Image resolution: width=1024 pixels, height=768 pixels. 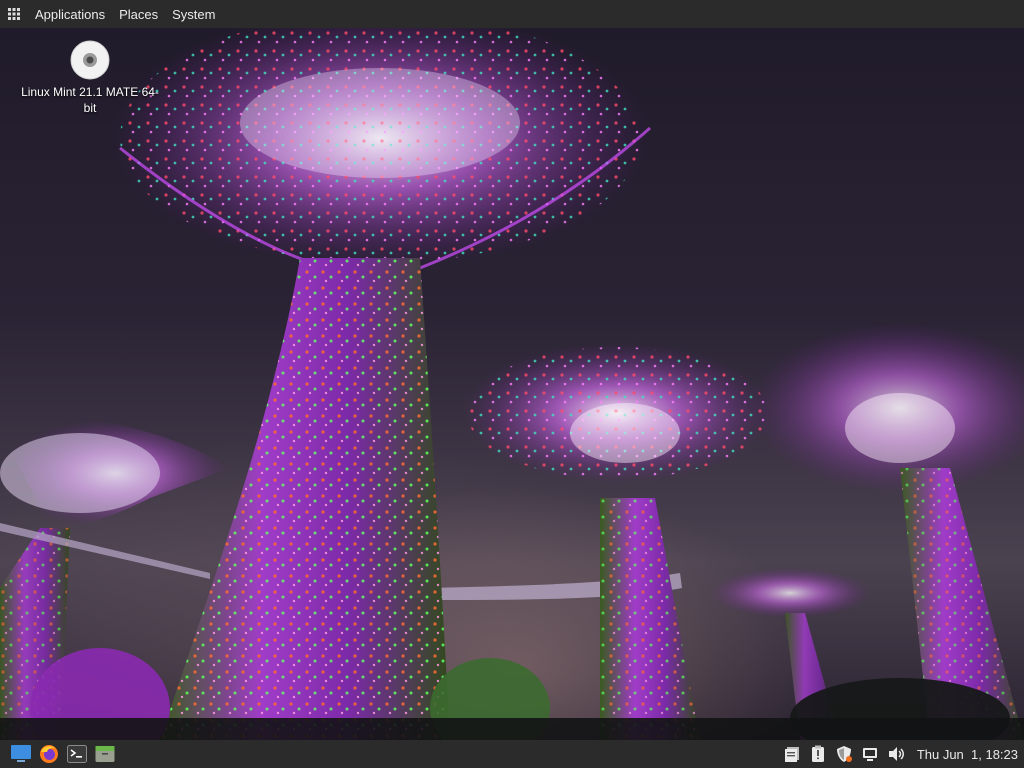 I want to click on desktop-icon-label: Linux Mint 21.1 MATE 64-bit, so click(x=90, y=100).